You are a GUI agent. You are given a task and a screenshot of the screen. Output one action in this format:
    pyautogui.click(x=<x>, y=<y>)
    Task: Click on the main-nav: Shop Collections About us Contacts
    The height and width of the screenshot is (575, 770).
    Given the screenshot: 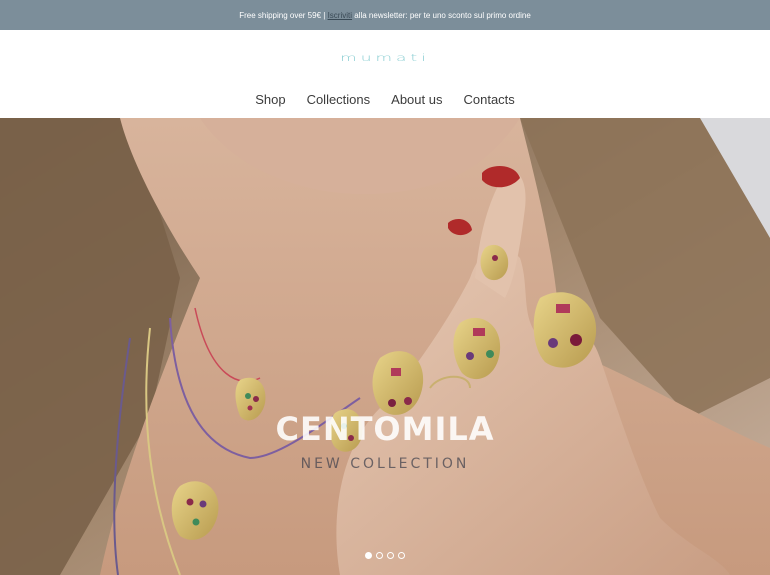 What is the action you would take?
    pyautogui.click(x=385, y=99)
    